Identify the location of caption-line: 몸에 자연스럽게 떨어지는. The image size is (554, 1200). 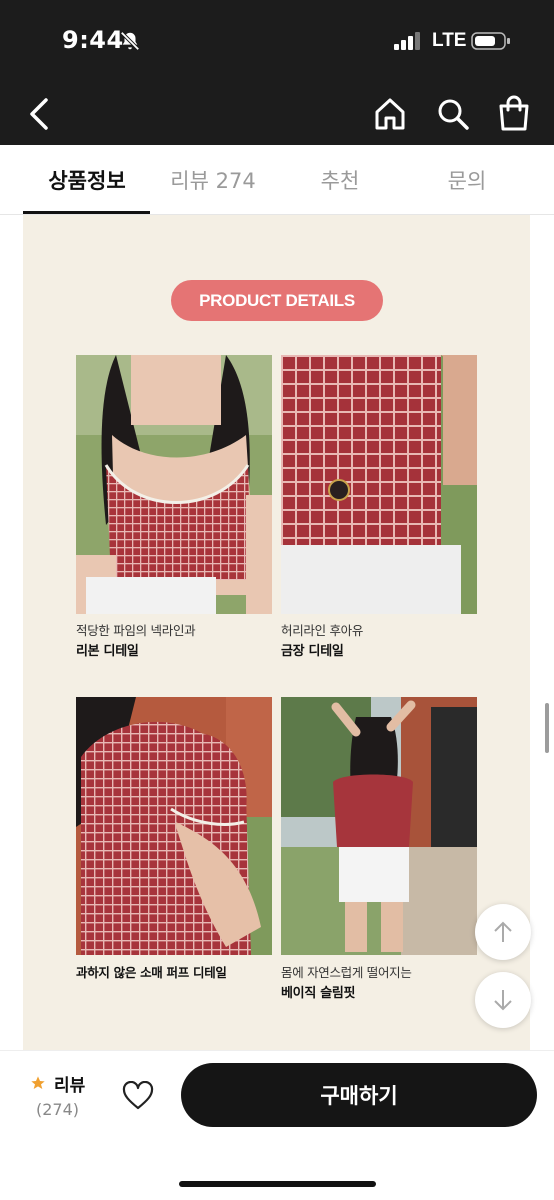
(346, 972).